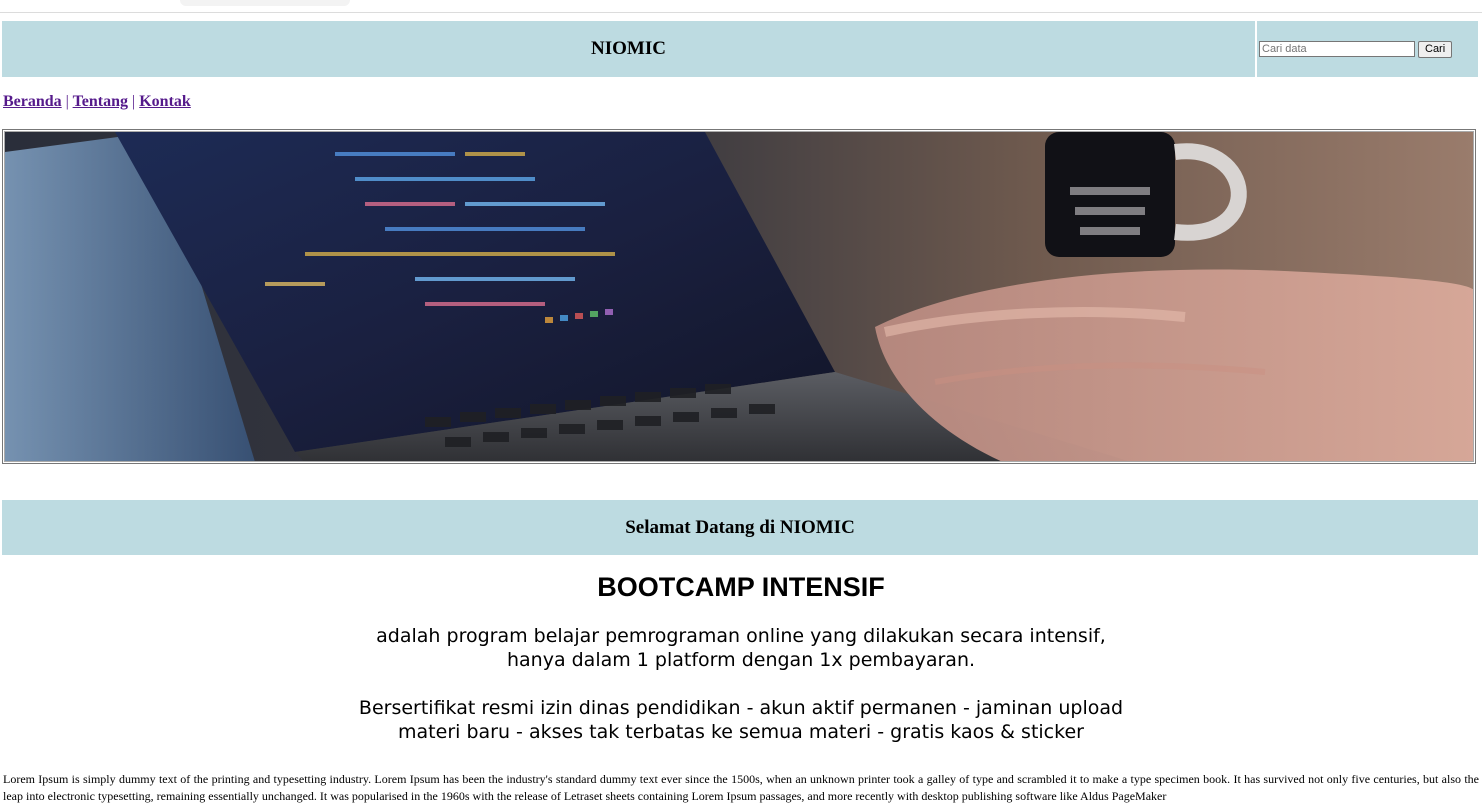 This screenshot has width=1482, height=805. What do you see at coordinates (740, 527) in the screenshot?
I see `welcome-heading: Selamat Datang di NIOMIC` at bounding box center [740, 527].